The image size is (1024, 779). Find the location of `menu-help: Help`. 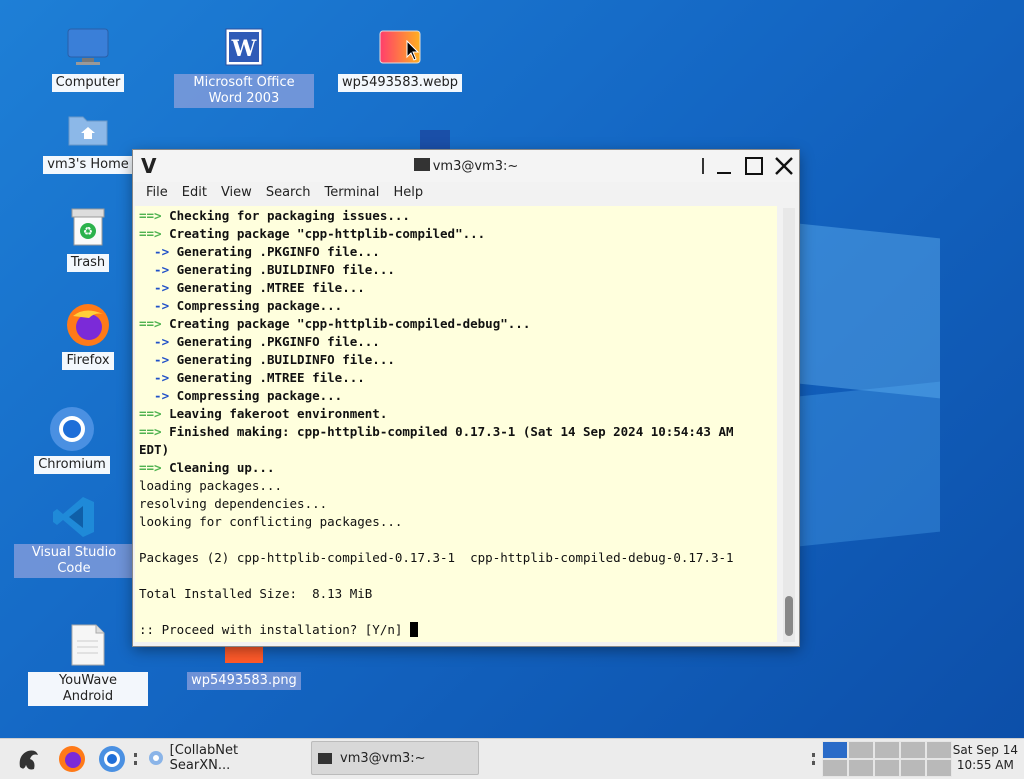

menu-help: Help is located at coordinates (408, 193).